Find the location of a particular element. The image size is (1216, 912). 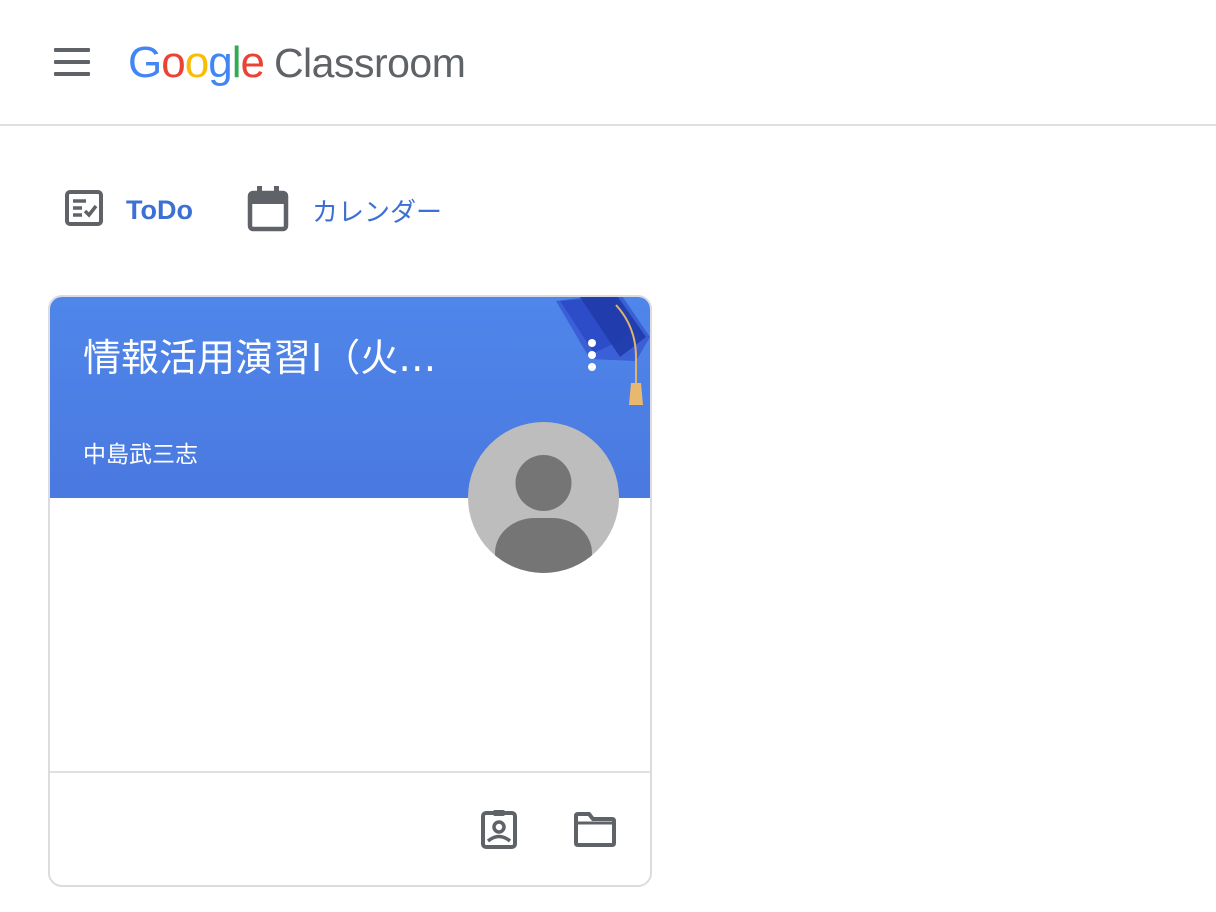

teacher-avatar is located at coordinates (543, 497).